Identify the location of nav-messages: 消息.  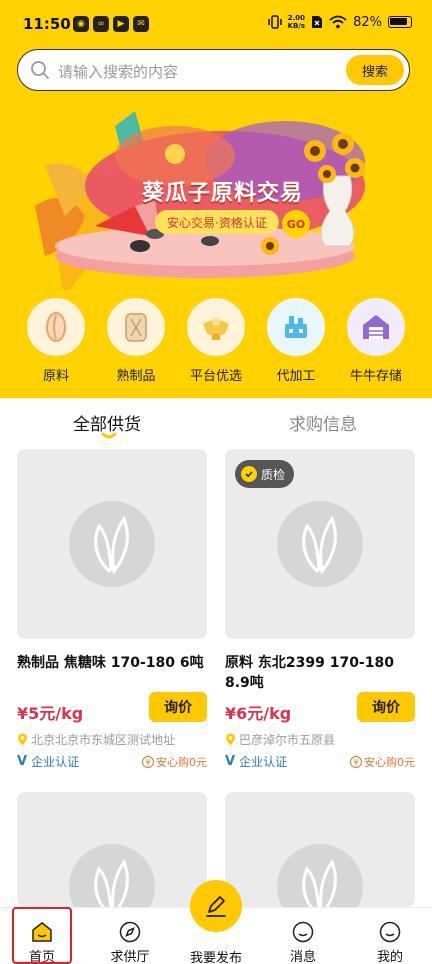
(303, 936).